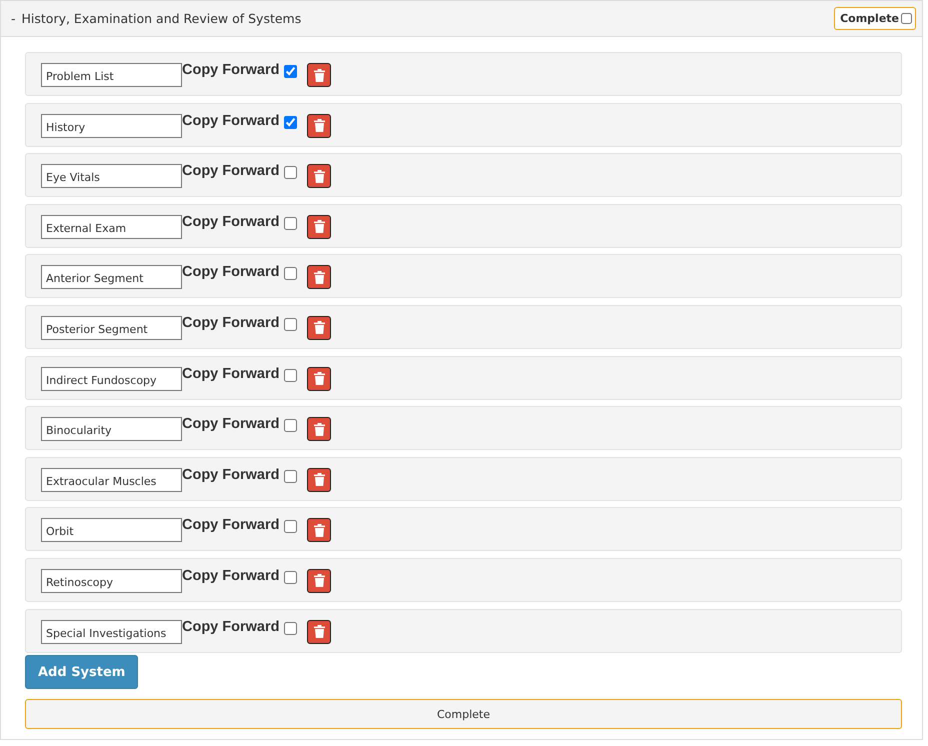  Describe the element at coordinates (111, 530) in the screenshot. I see `system-name-field: Orbit` at that location.